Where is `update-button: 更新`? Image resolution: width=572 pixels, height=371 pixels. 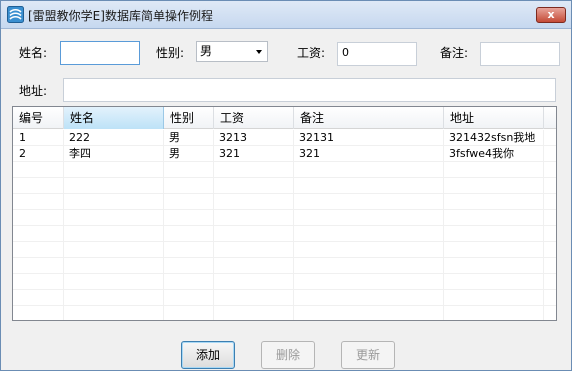 update-button: 更新 is located at coordinates (368, 355).